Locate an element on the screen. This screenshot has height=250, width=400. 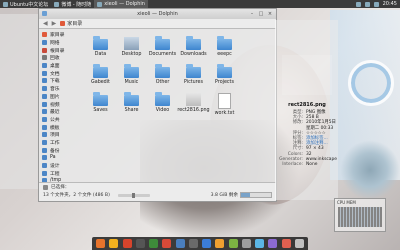
file-item: Video is located at coordinates (162, 105).